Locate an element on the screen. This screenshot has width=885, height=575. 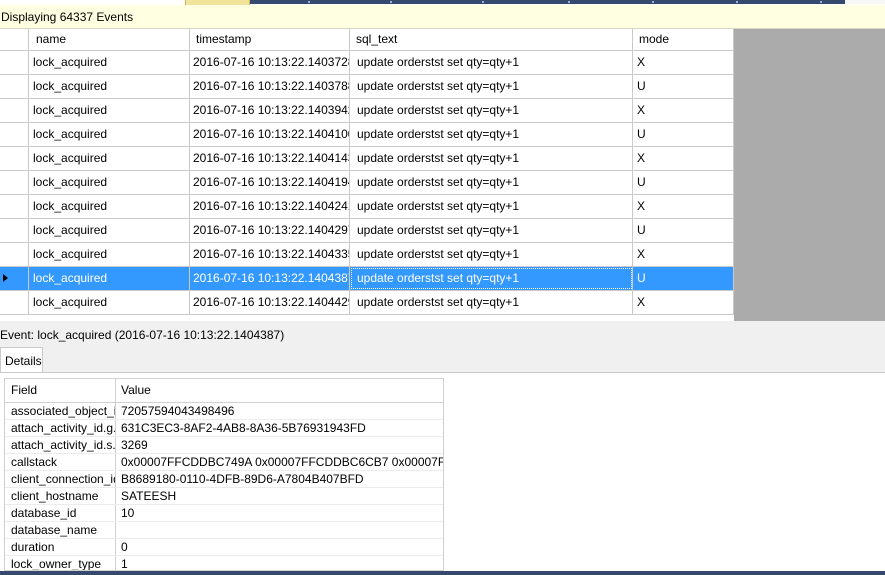
cell-timestamp: 2016-07-16 10:13:22.1403788 is located at coordinates (270, 86).